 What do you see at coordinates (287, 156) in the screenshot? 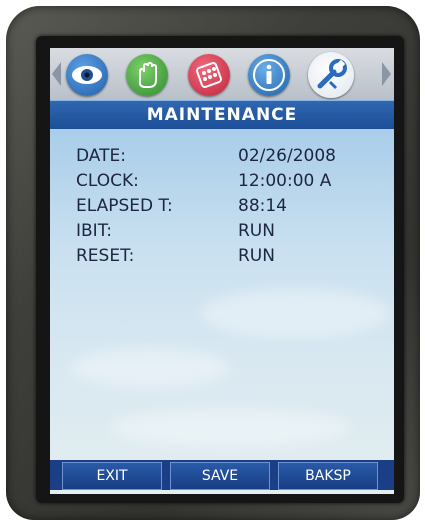
I see `field-value: 02/26/2008` at bounding box center [287, 156].